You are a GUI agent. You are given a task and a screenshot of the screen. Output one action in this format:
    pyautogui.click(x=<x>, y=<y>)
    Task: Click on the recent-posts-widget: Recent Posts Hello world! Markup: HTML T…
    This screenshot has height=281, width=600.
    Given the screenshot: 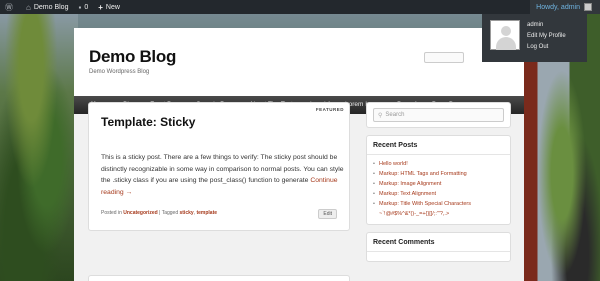 What is the action you would take?
    pyautogui.click(x=438, y=180)
    